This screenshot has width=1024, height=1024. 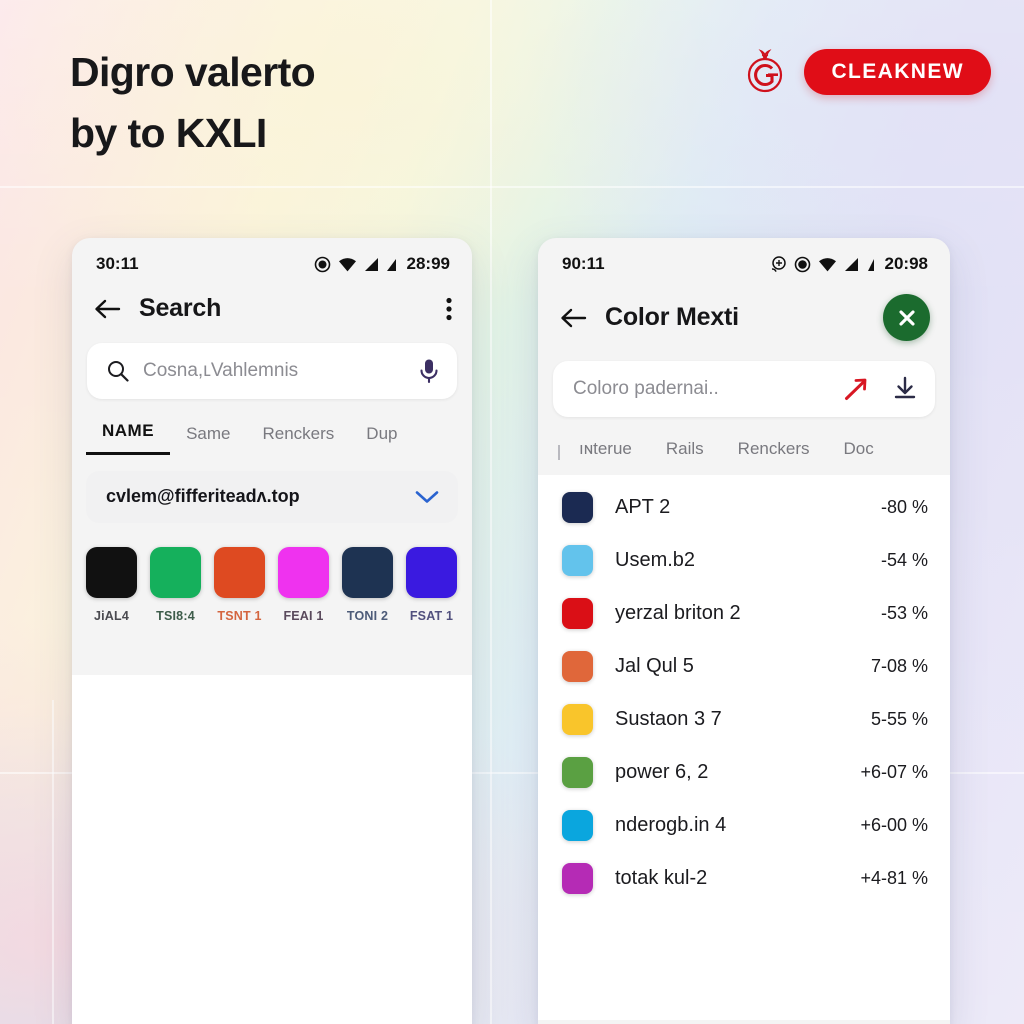 What do you see at coordinates (428, 263) in the screenshot?
I see `status-time-right: 28:99` at bounding box center [428, 263].